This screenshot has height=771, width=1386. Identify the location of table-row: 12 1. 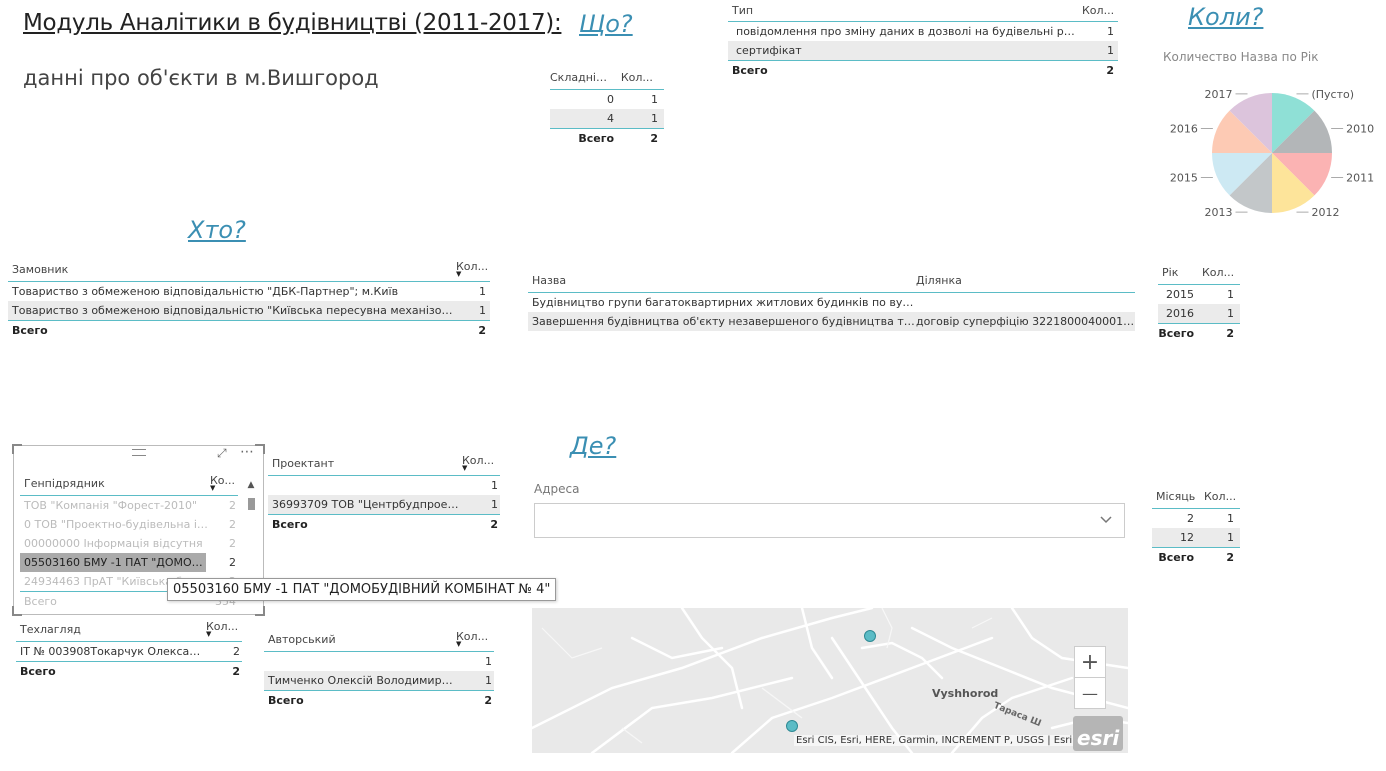
(1196, 538).